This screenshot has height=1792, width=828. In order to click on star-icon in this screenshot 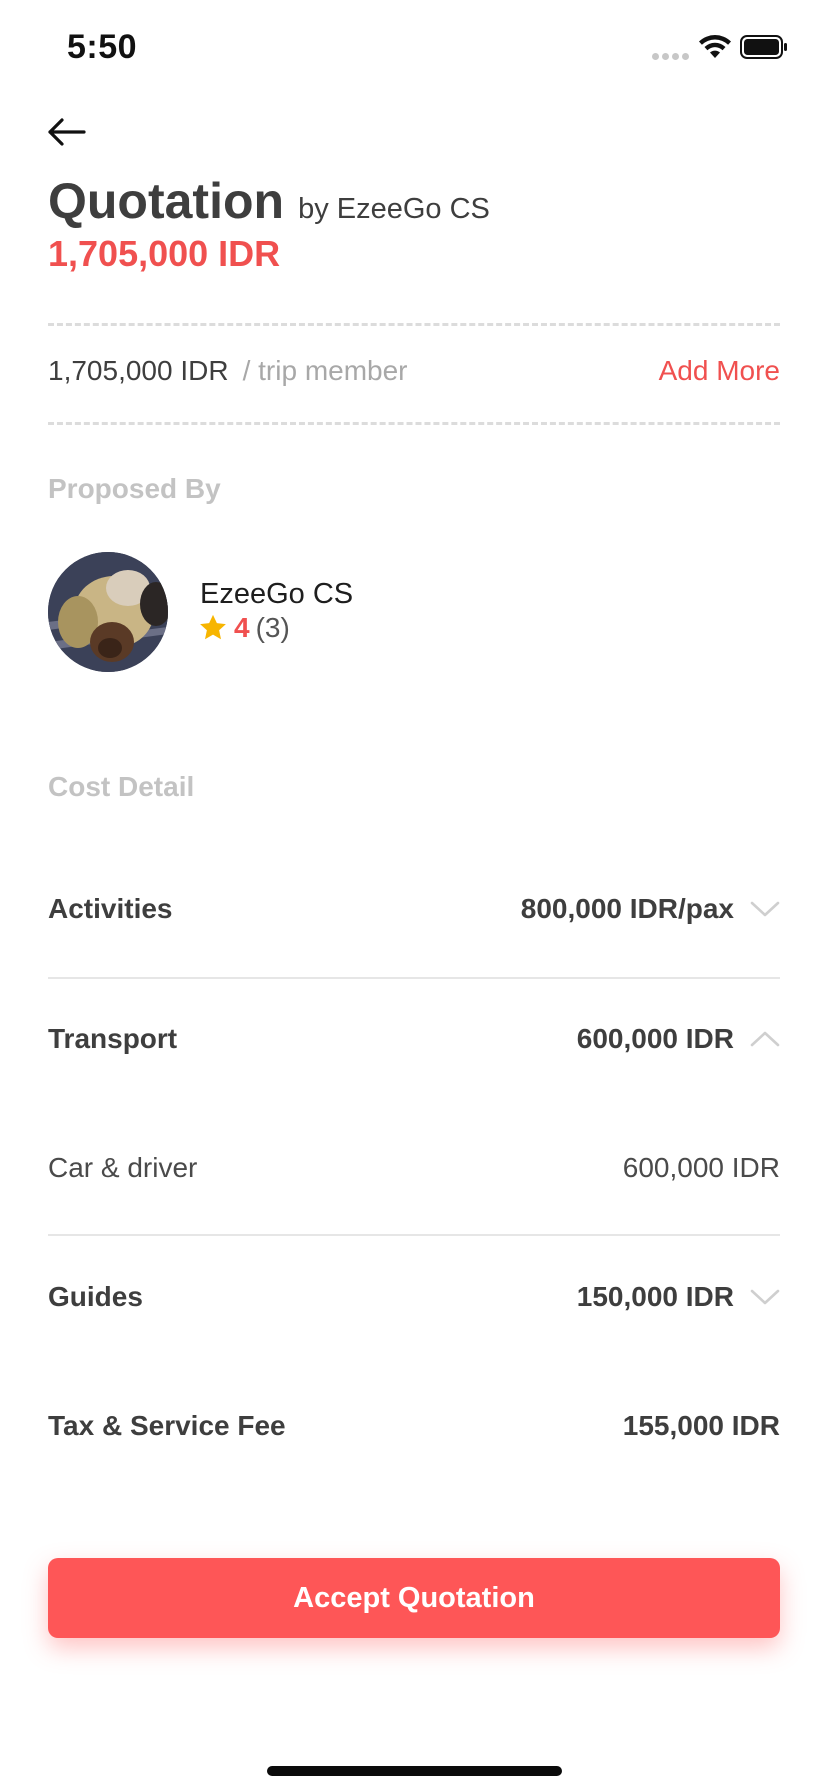, I will do `click(213, 627)`.